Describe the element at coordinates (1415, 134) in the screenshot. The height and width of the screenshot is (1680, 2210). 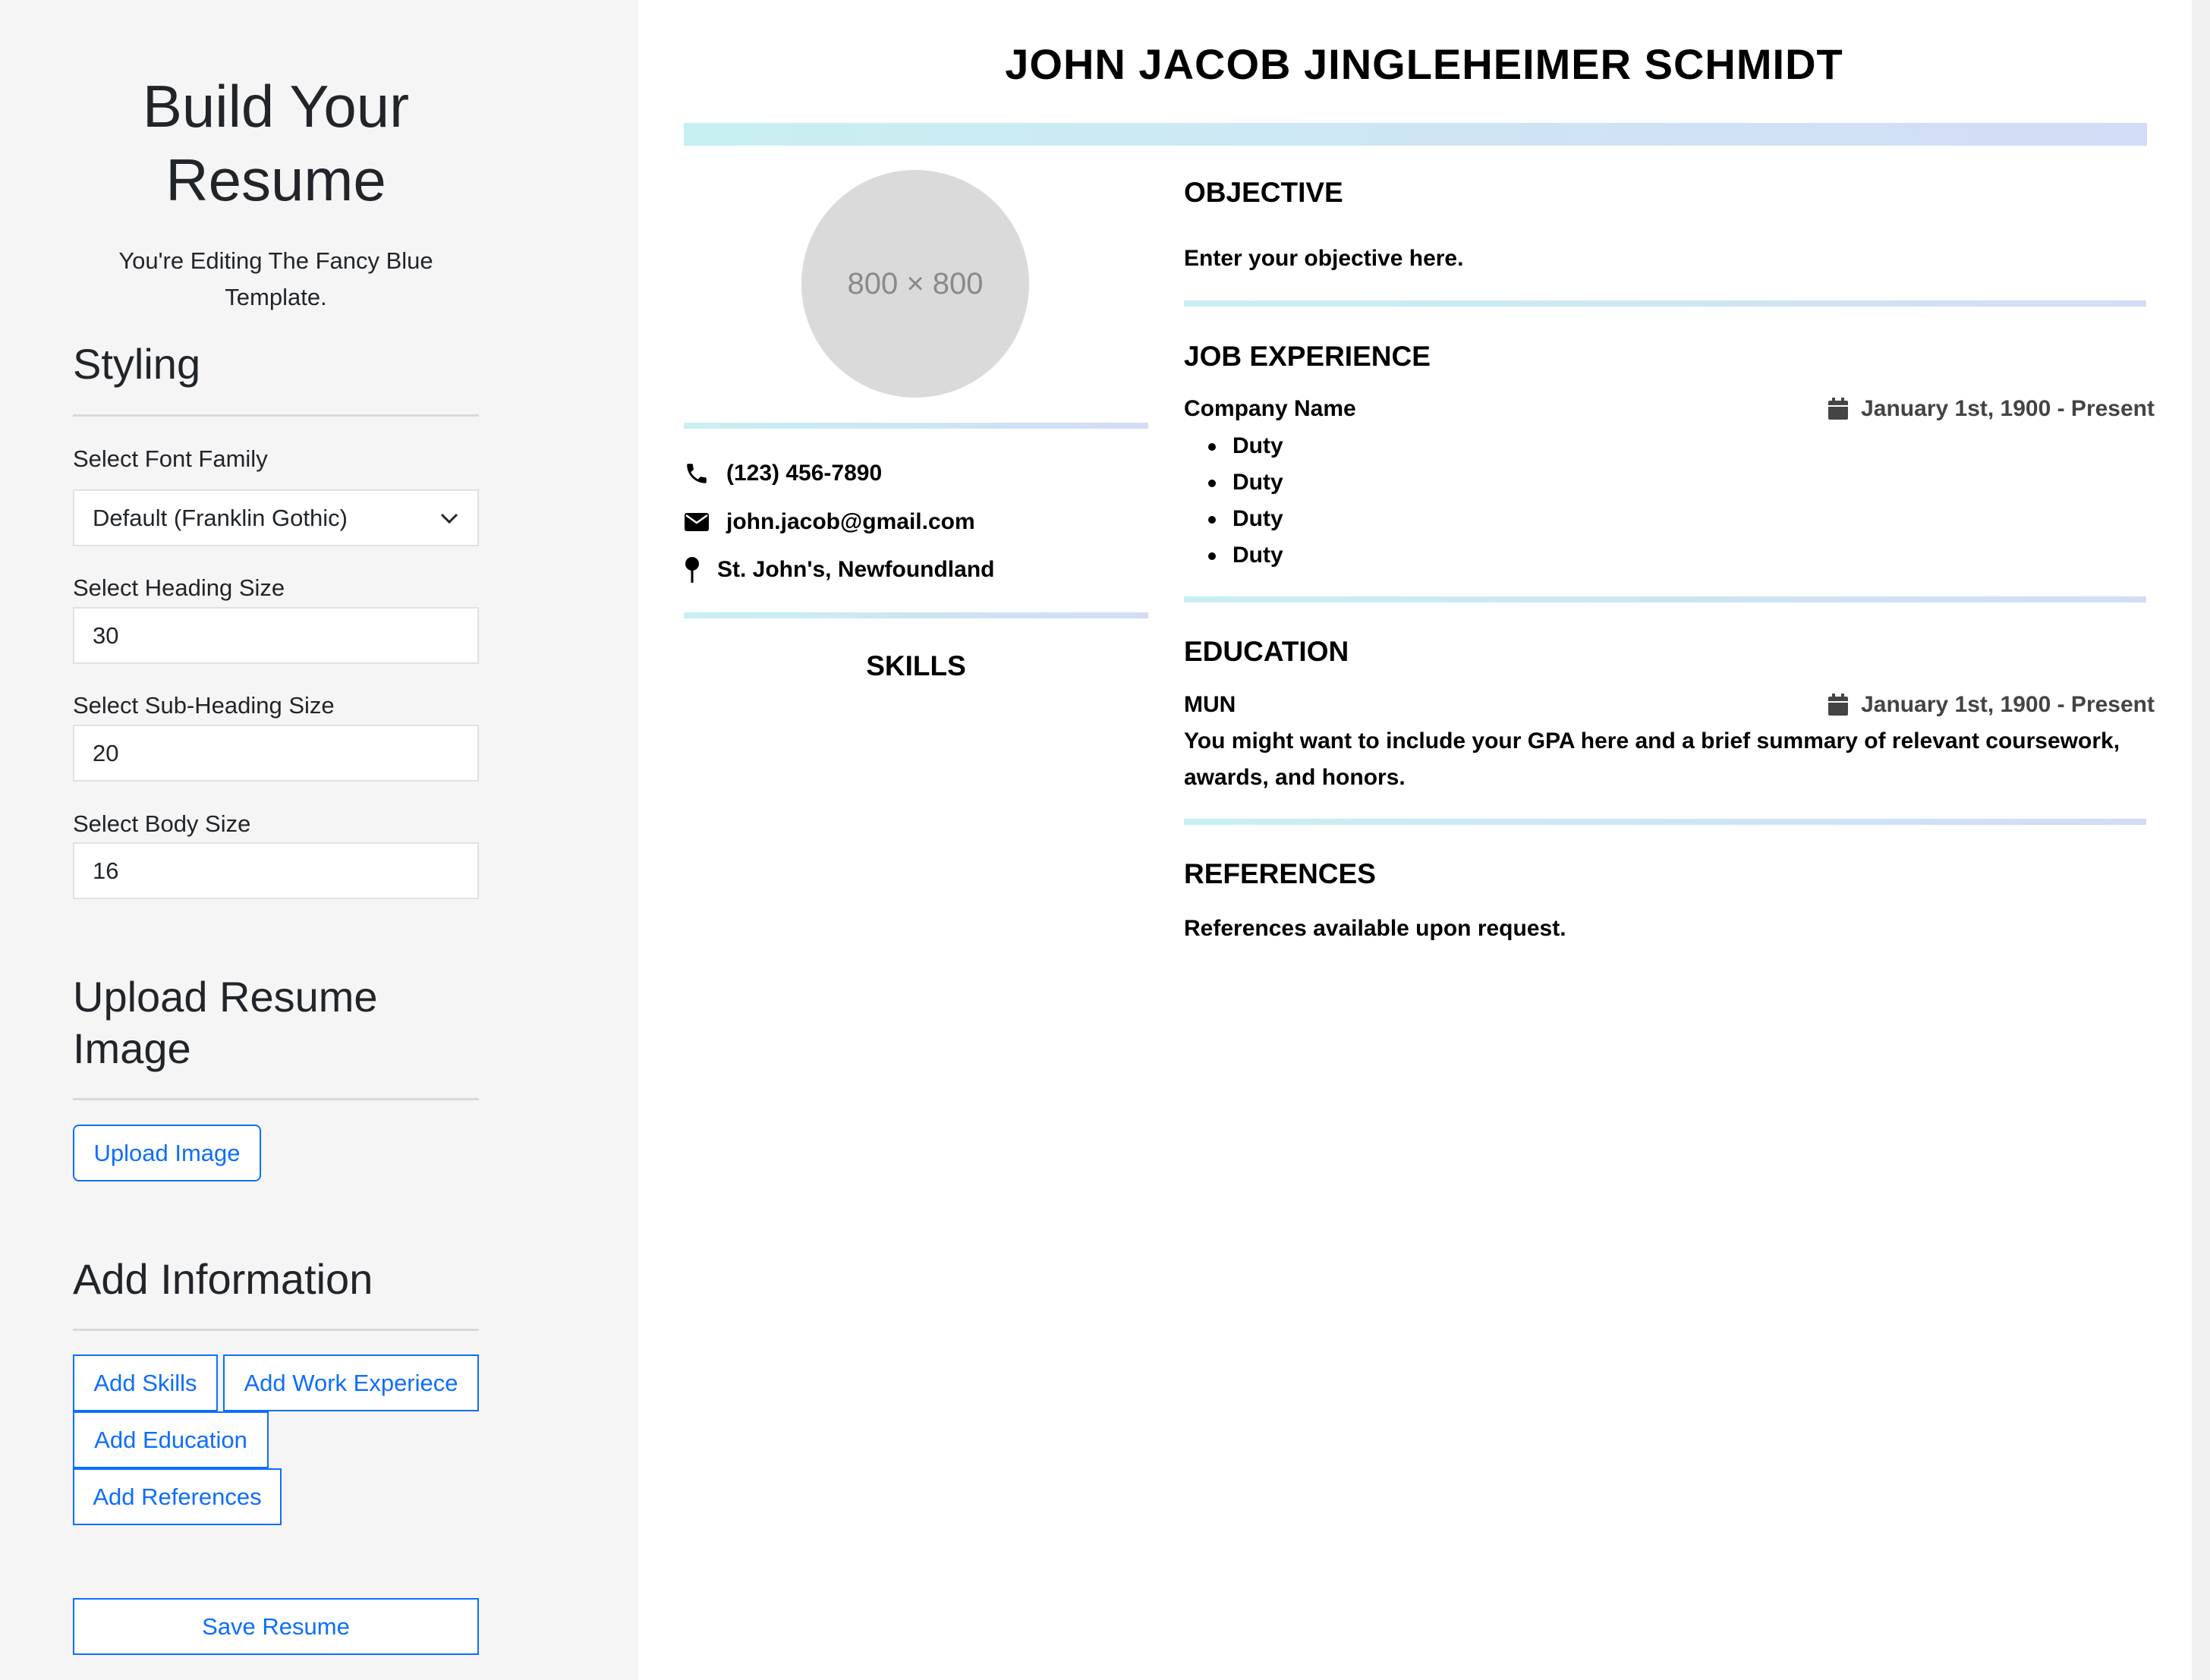
I see `header-gradient-bar` at that location.